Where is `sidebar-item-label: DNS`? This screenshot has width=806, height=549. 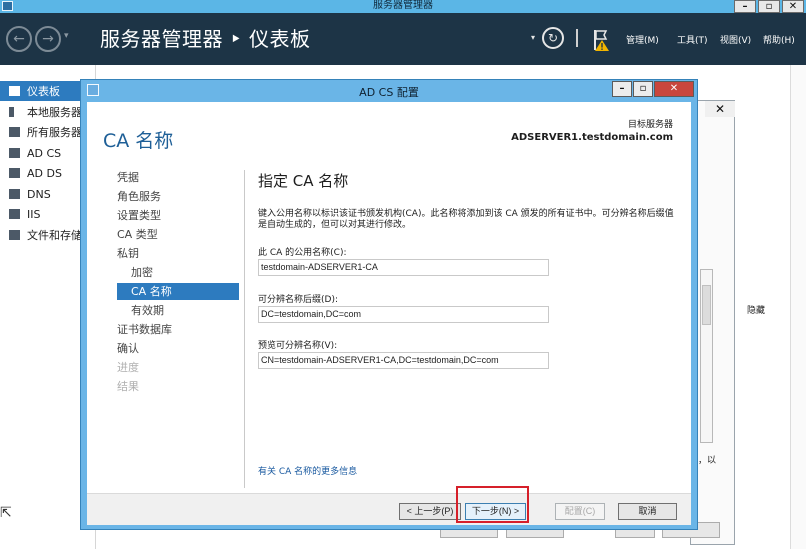
sidebar-item-label: DNS is located at coordinates (39, 194).